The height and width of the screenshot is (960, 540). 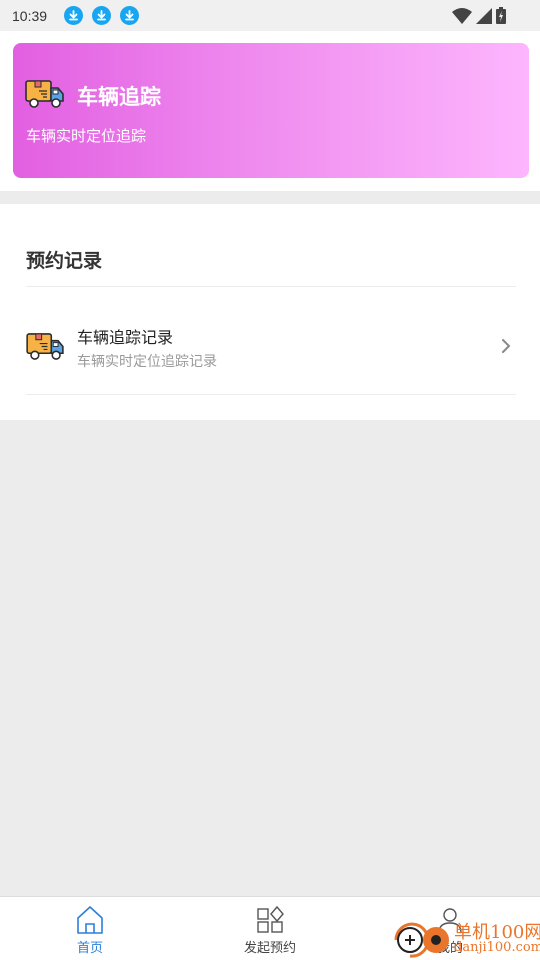 What do you see at coordinates (89, 948) in the screenshot?
I see `nav-label-home: 首页` at bounding box center [89, 948].